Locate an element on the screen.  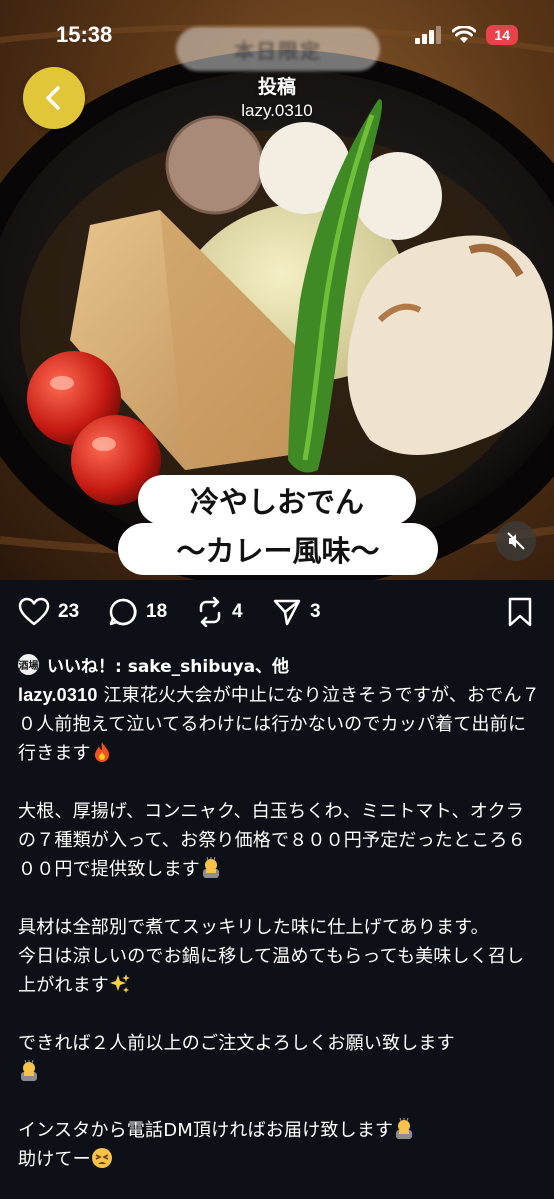
share-icon is located at coordinates (287, 612).